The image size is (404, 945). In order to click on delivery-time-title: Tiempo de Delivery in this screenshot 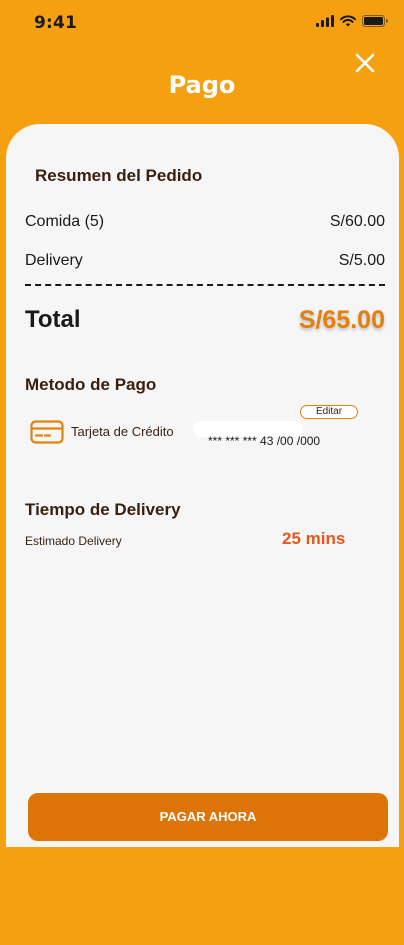, I will do `click(103, 509)`.